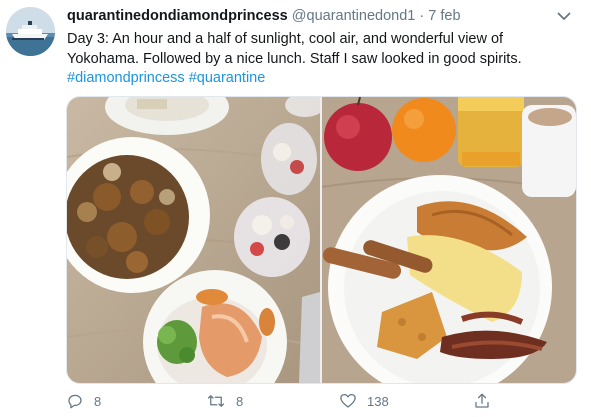  I want to click on display-name: quarantinedondiamondprincess, so click(177, 16).